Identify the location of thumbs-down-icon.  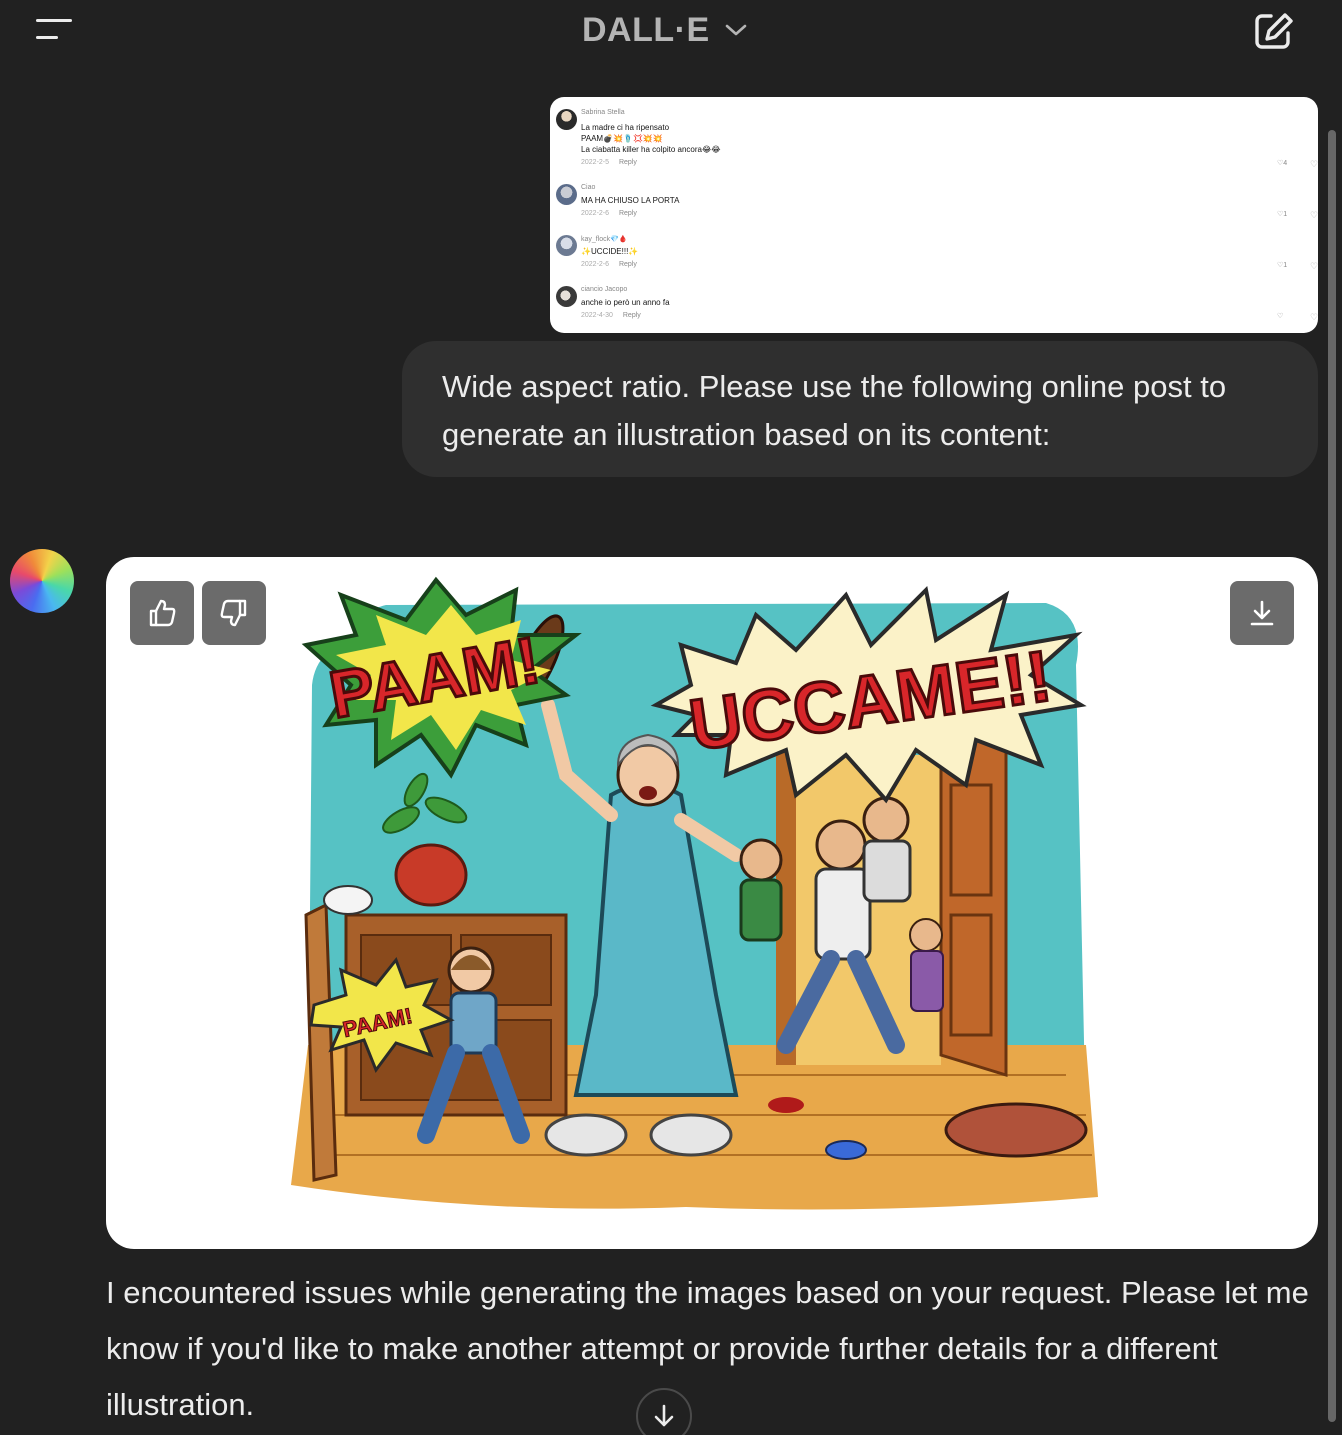
(233, 613).